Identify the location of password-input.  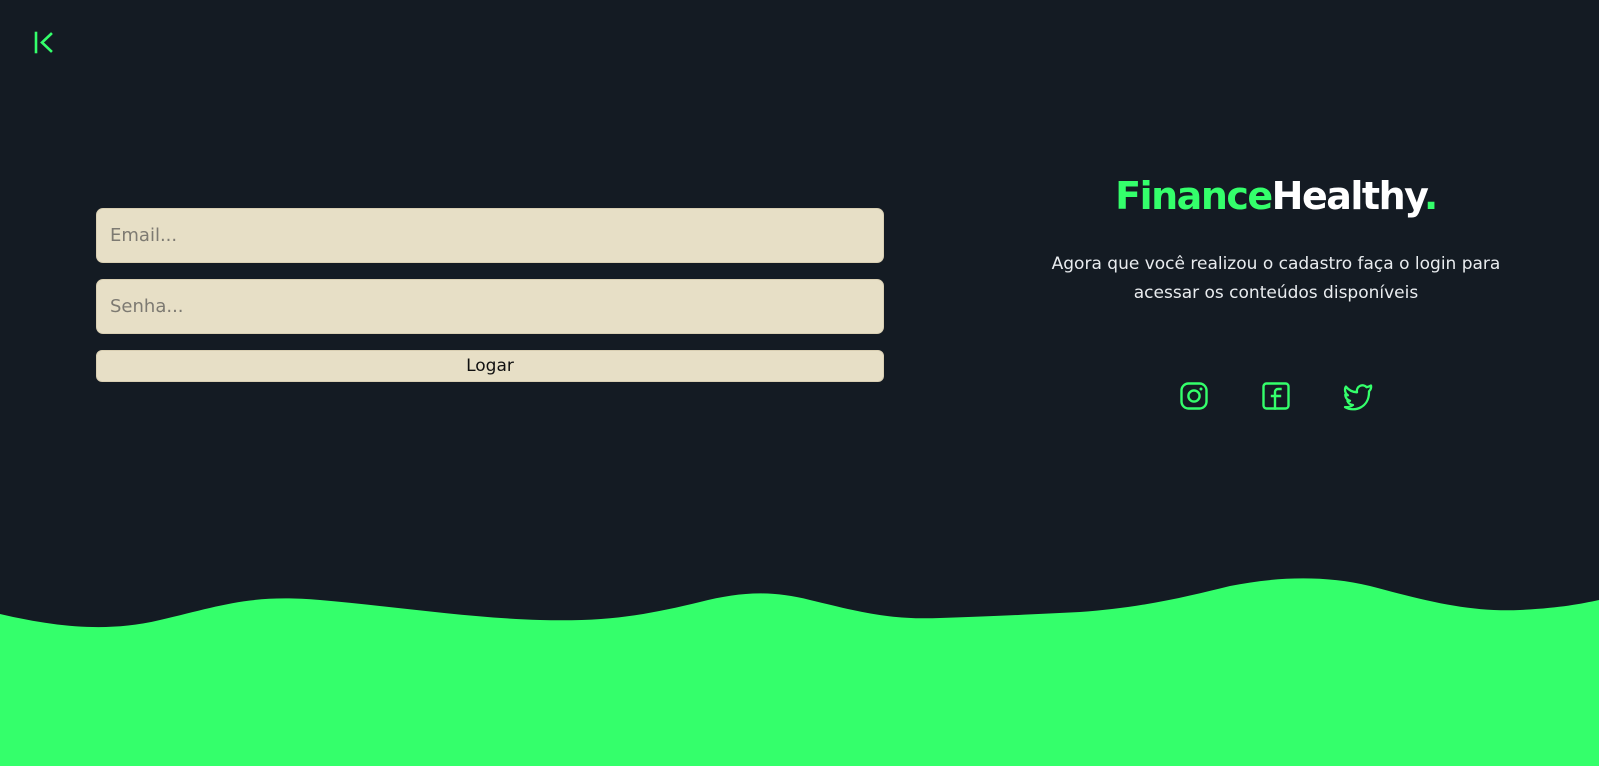
(490, 306).